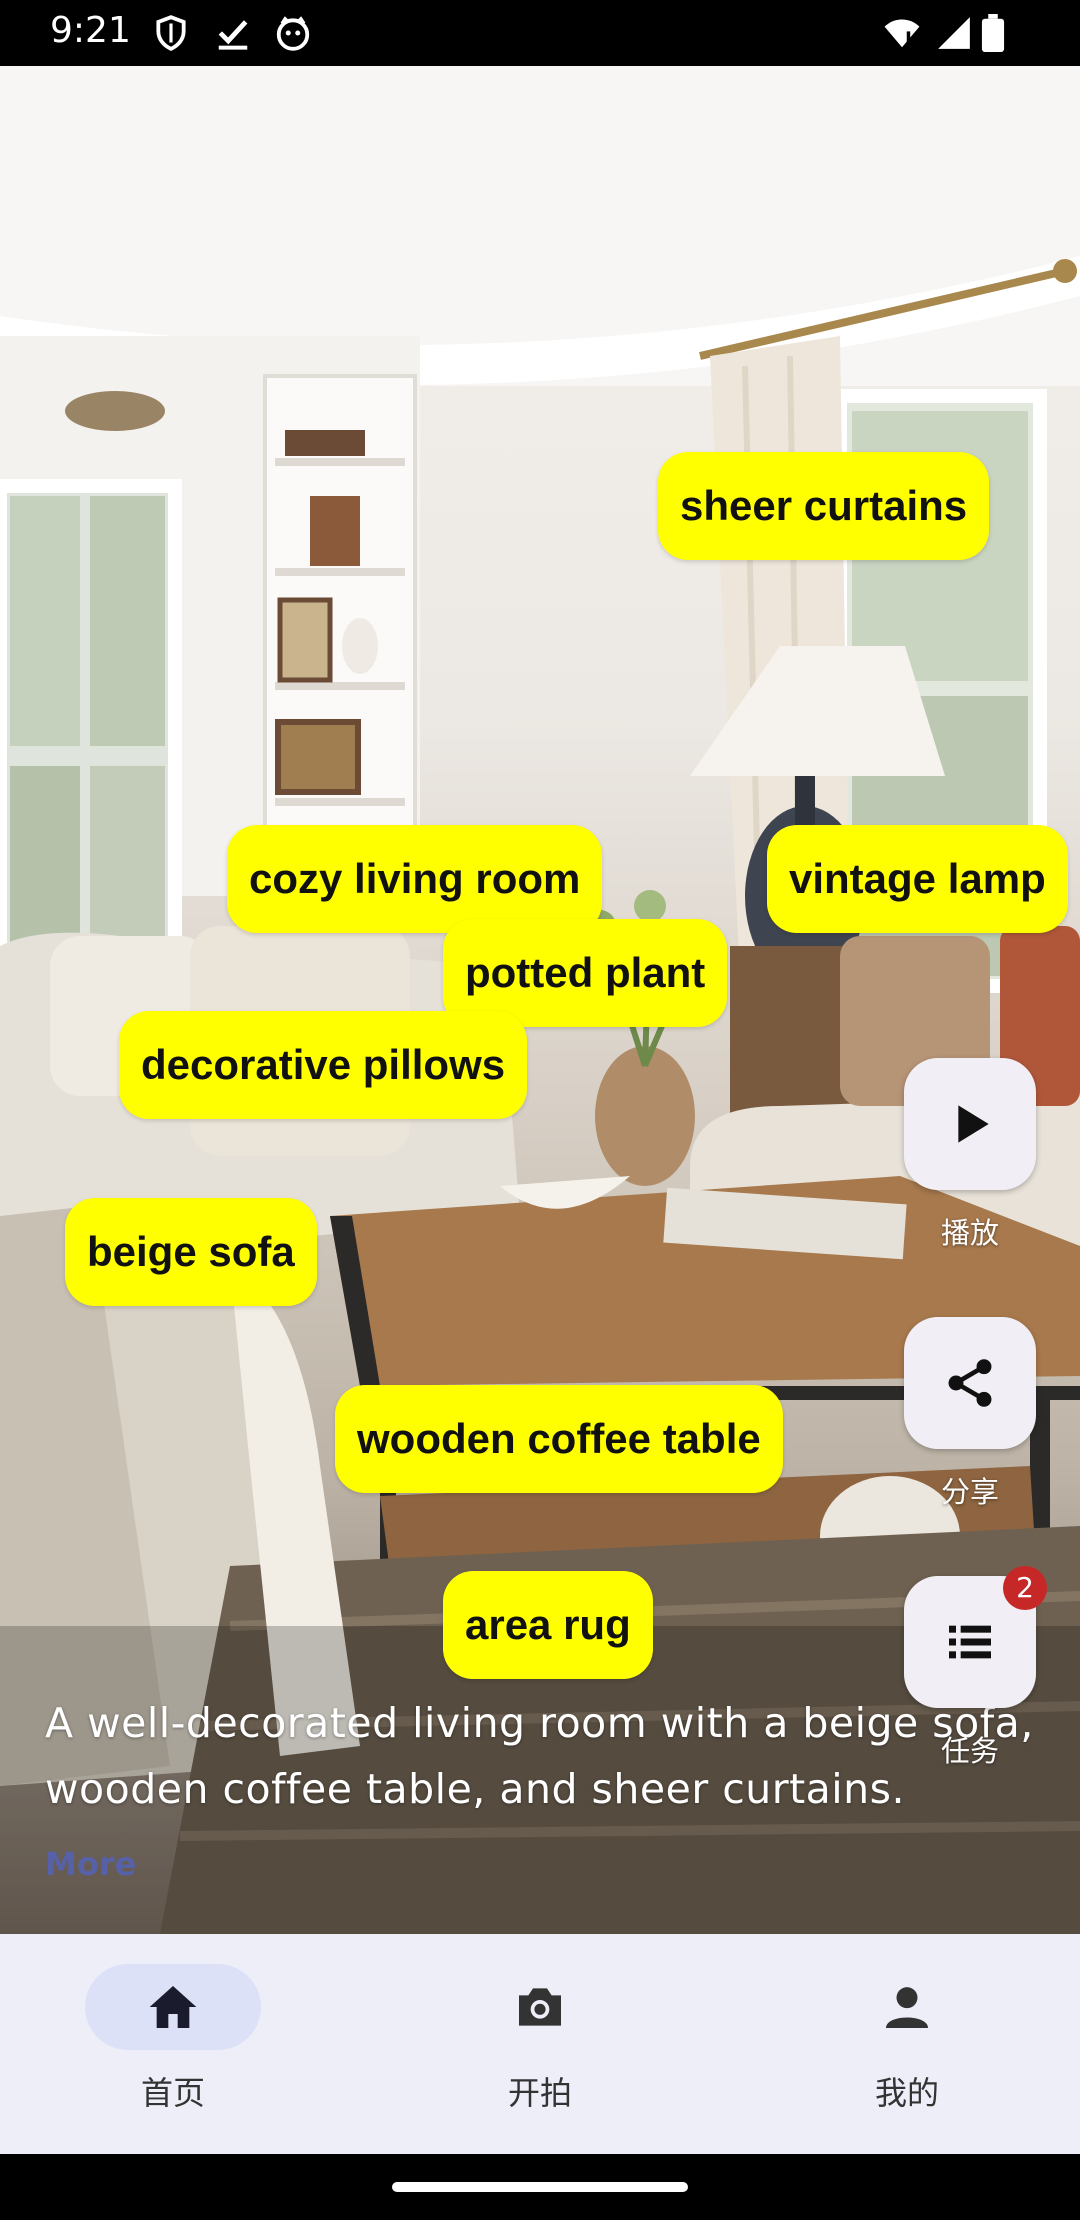  Describe the element at coordinates (323, 1065) in the screenshot. I see `tag-decorative-pillows: decorative pillows` at that location.